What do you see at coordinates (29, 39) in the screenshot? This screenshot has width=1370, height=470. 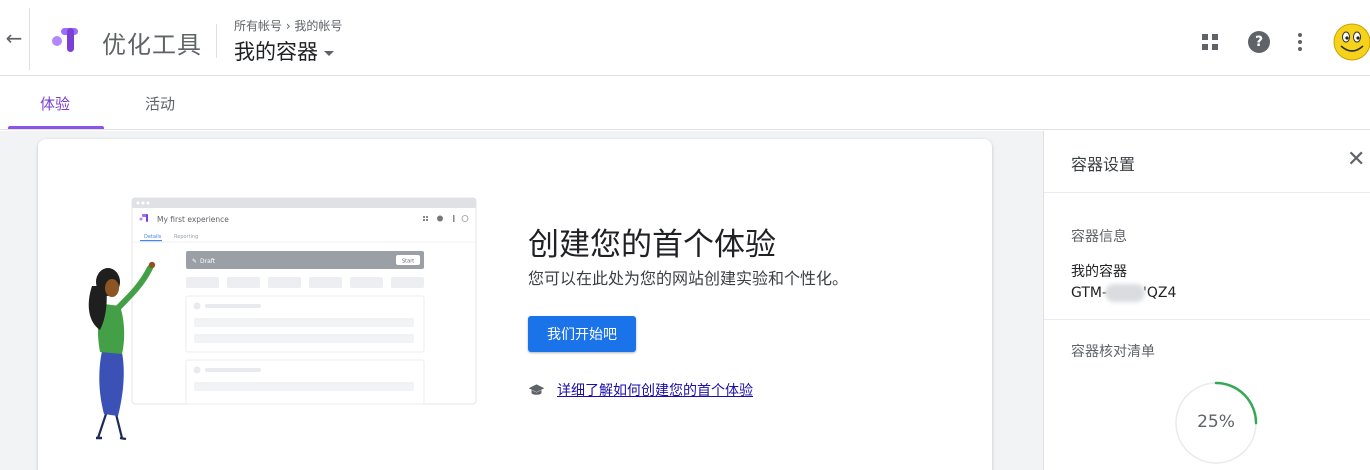 I see `header-divider` at bounding box center [29, 39].